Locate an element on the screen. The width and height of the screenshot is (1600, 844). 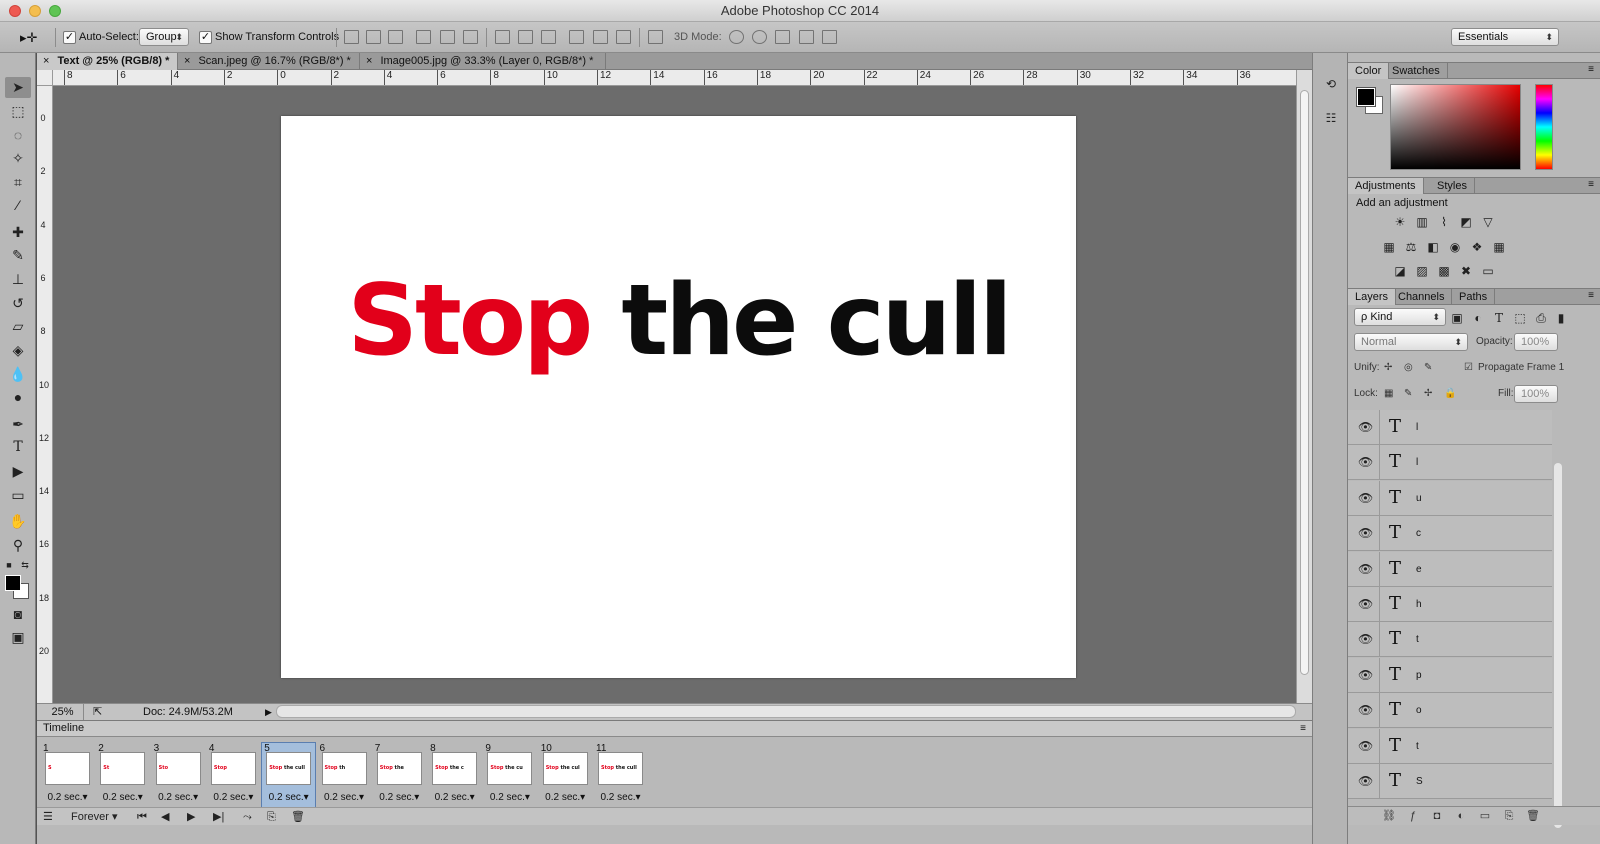
distribute-right-edges-icon is located at coordinates (623, 37).